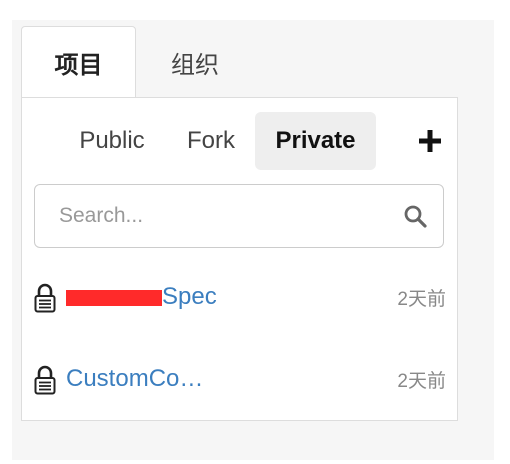 The width and height of the screenshot is (510, 464). What do you see at coordinates (231, 297) in the screenshot?
I see `repo-name-link: Spec` at bounding box center [231, 297].